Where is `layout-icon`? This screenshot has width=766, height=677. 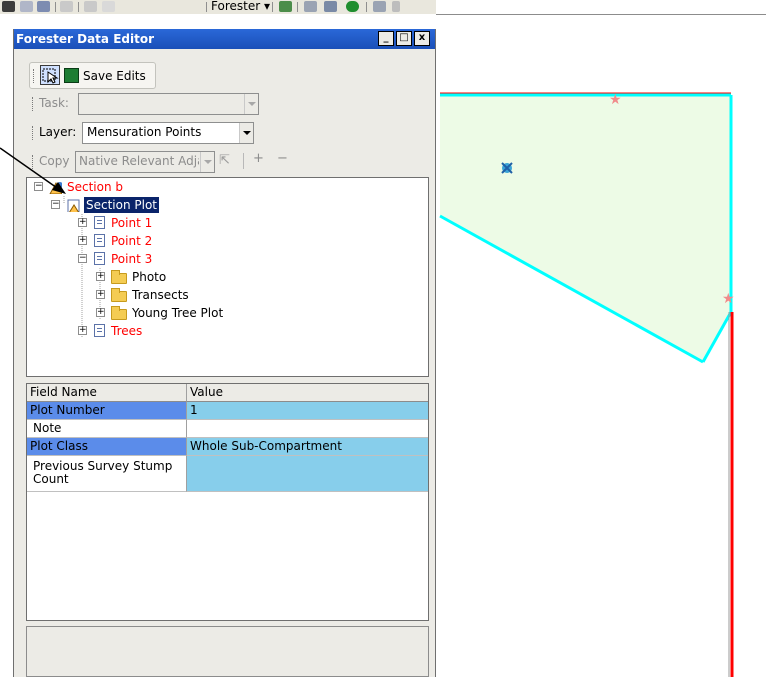
layout-icon is located at coordinates (310, 6).